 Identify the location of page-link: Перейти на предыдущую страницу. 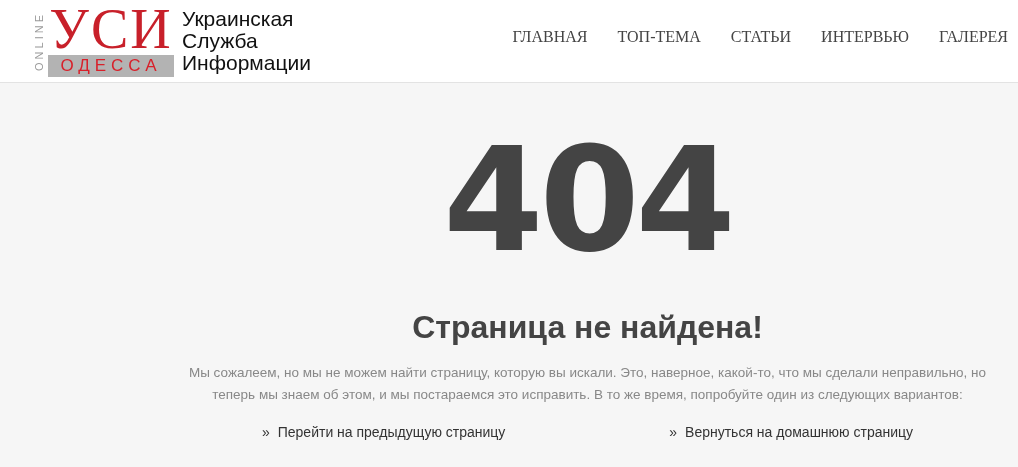
(391, 432).